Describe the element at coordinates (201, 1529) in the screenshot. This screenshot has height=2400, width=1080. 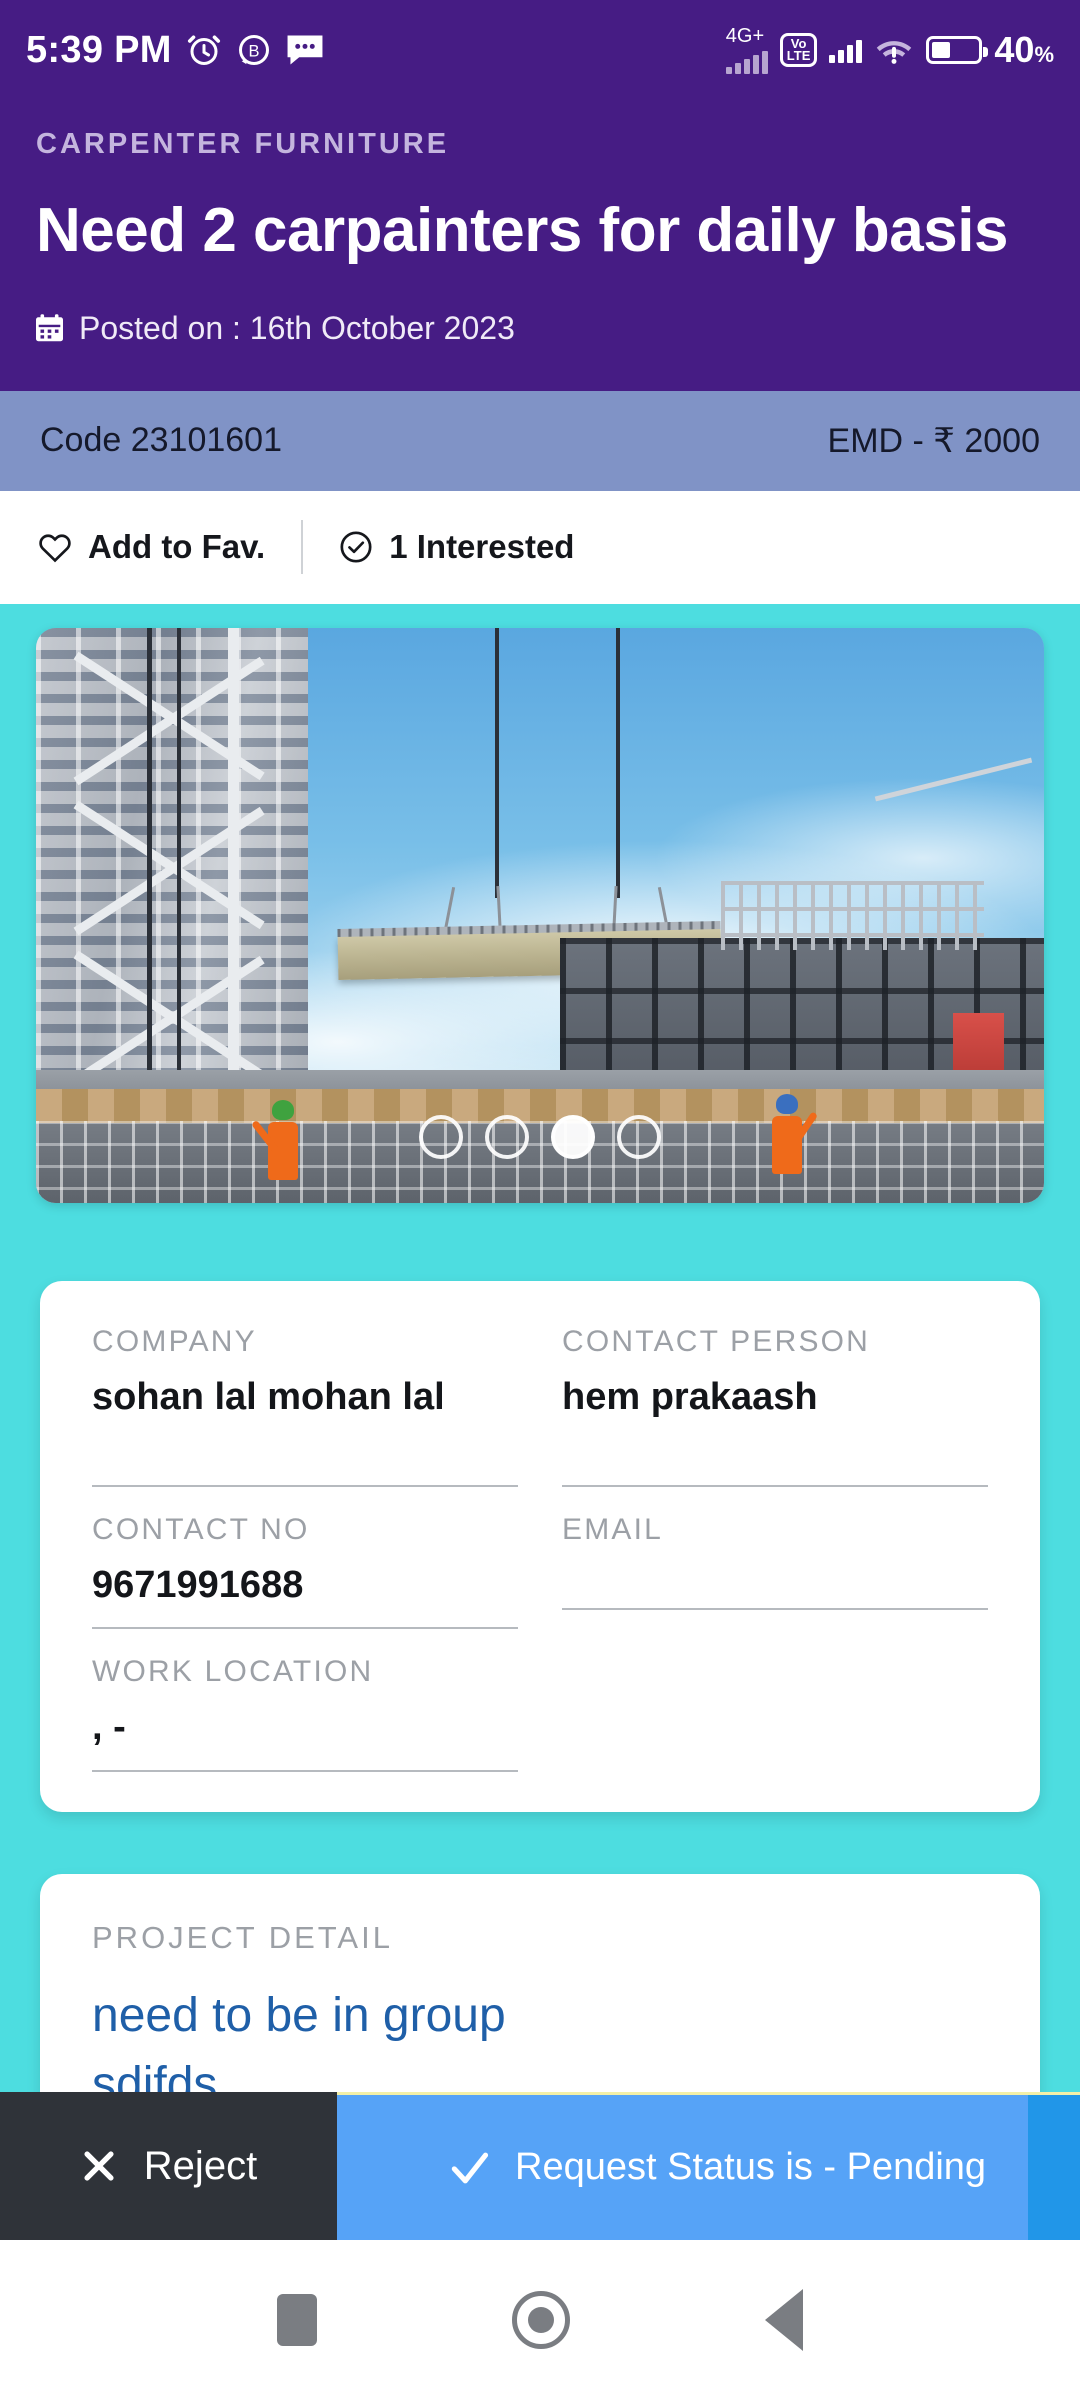
I see `contact-no-label: CONTACT NO` at that location.